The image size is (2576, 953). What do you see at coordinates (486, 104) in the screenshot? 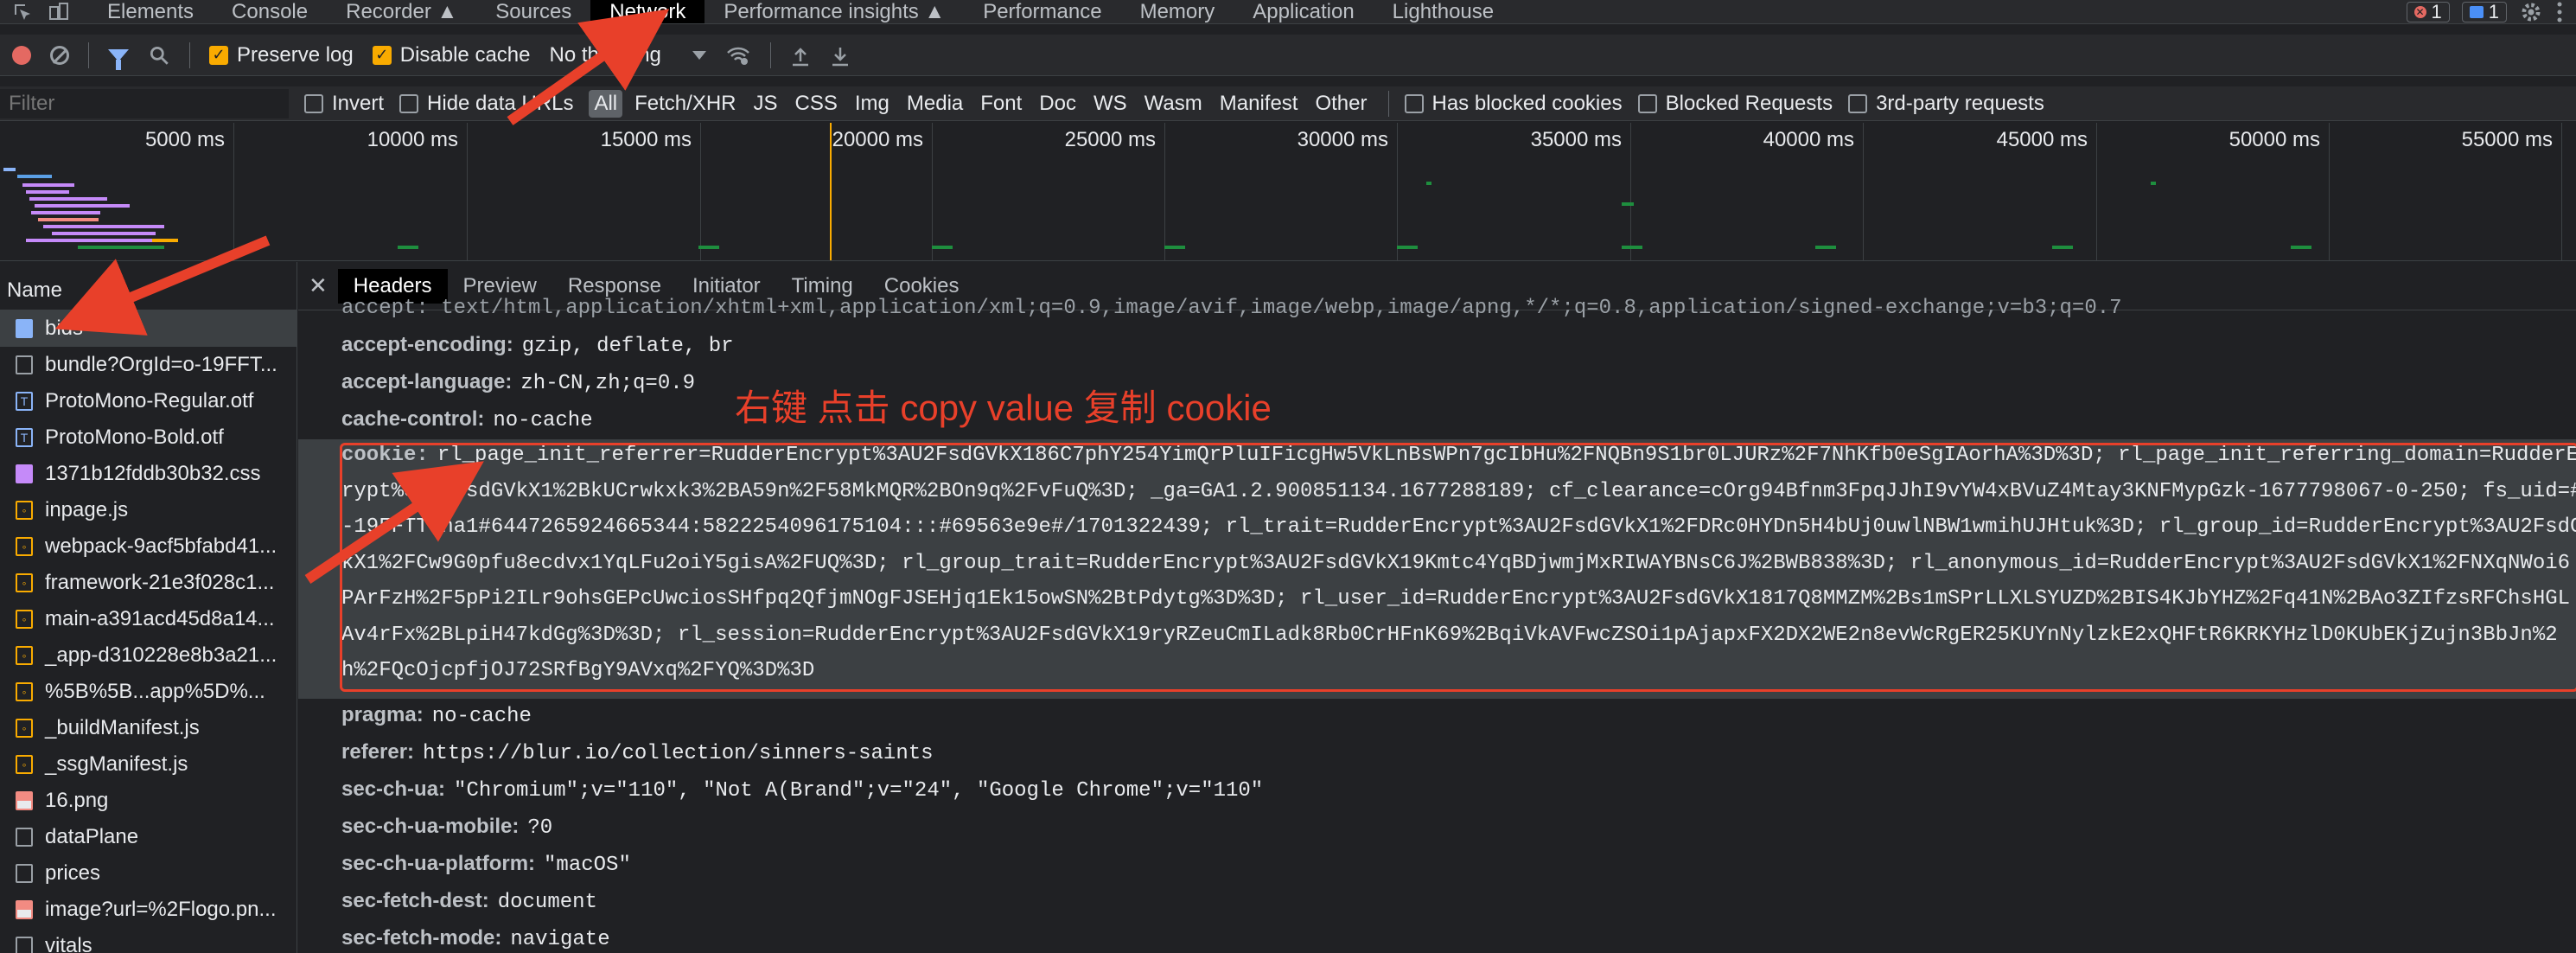
I see `hide-data-urls-checkbox: Hide data URLs` at bounding box center [486, 104].